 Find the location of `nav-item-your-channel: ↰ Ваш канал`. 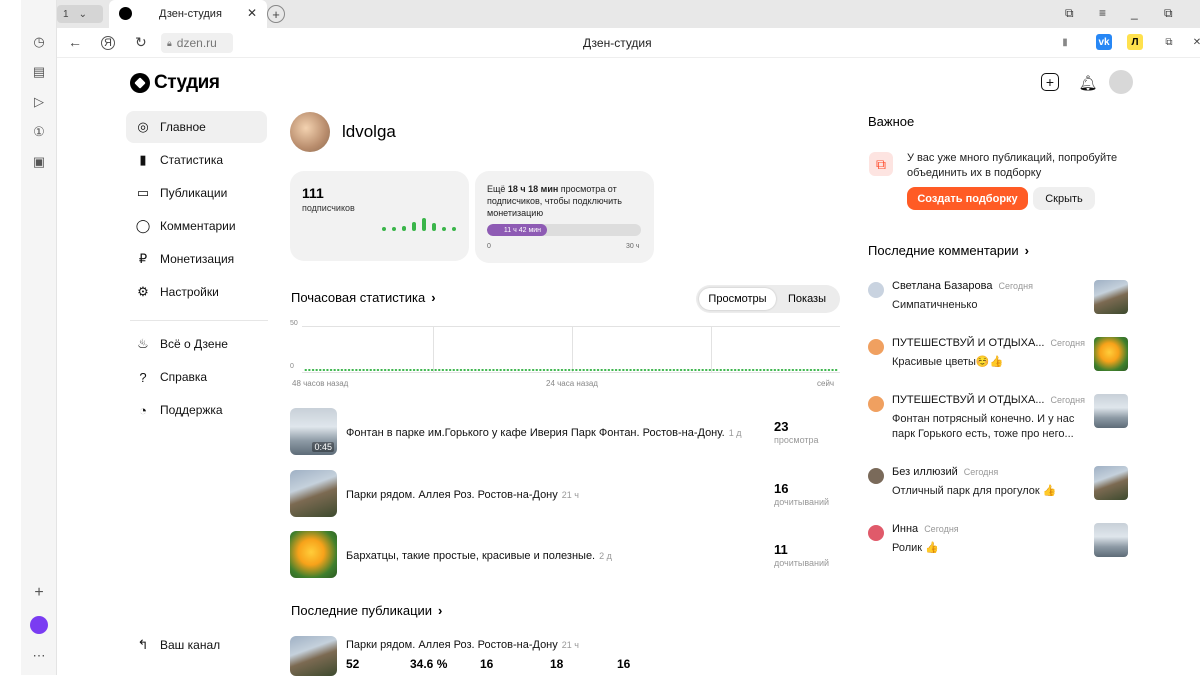

nav-item-your-channel: ↰ Ваш канал is located at coordinates (196, 645).